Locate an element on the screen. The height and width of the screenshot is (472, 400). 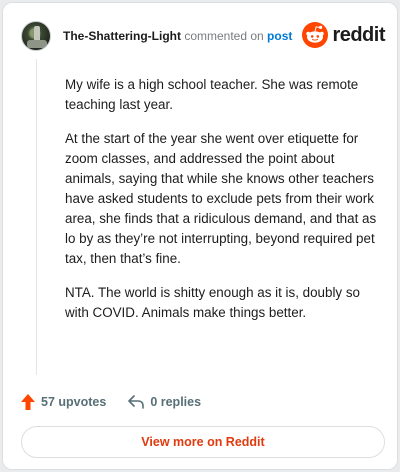
reddit-alien-icon is located at coordinates (315, 35).